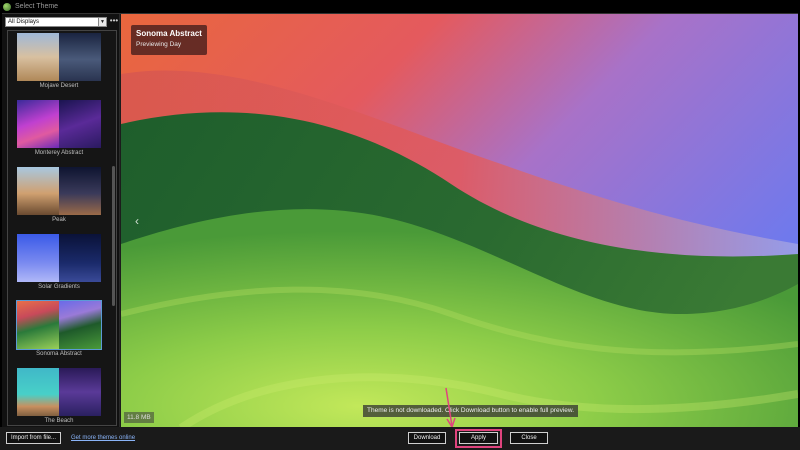 This screenshot has height=450, width=800. Describe the element at coordinates (139, 417) in the screenshot. I see `file-size-badge: 11.8 MB` at that location.